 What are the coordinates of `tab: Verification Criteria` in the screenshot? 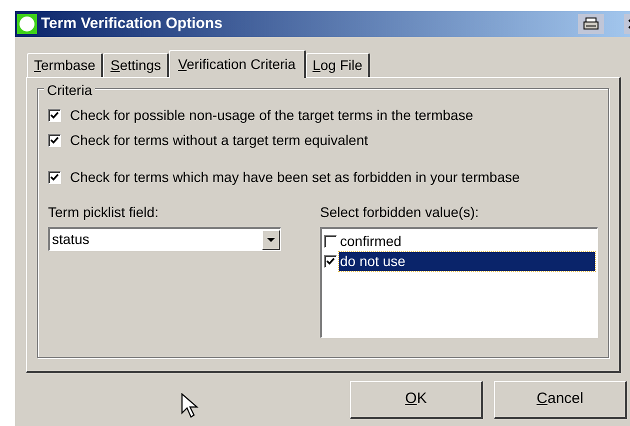 It's located at (237, 64).